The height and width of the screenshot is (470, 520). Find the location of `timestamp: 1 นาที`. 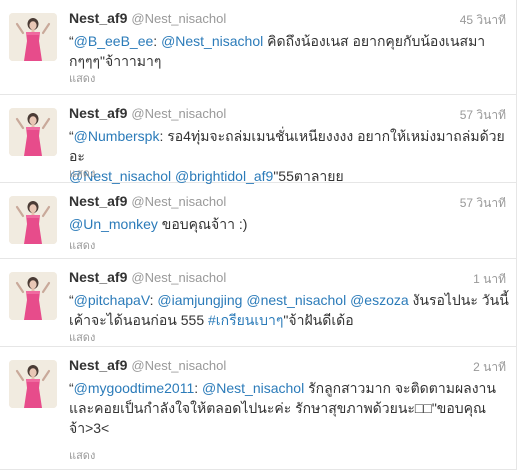

timestamp: 1 นาที is located at coordinates (489, 279).